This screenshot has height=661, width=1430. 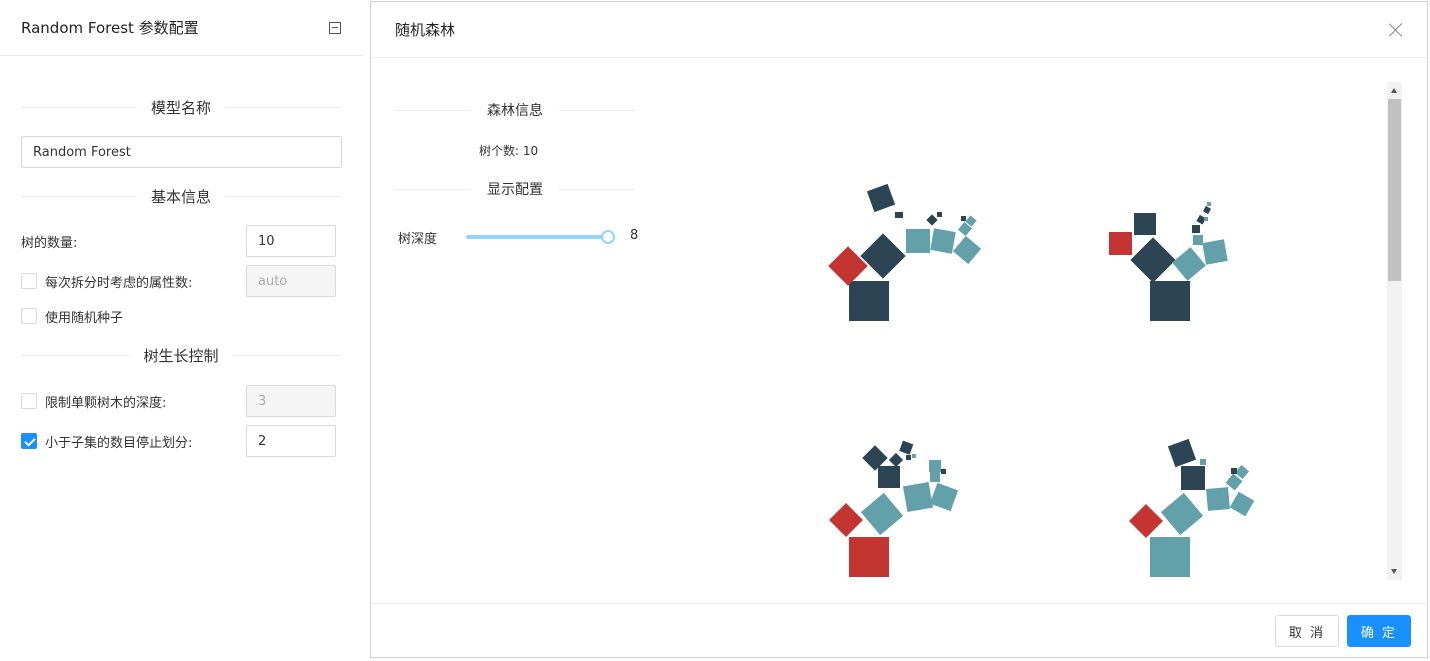 I want to click on num-trees-label: 树的数量:, so click(x=49, y=243).